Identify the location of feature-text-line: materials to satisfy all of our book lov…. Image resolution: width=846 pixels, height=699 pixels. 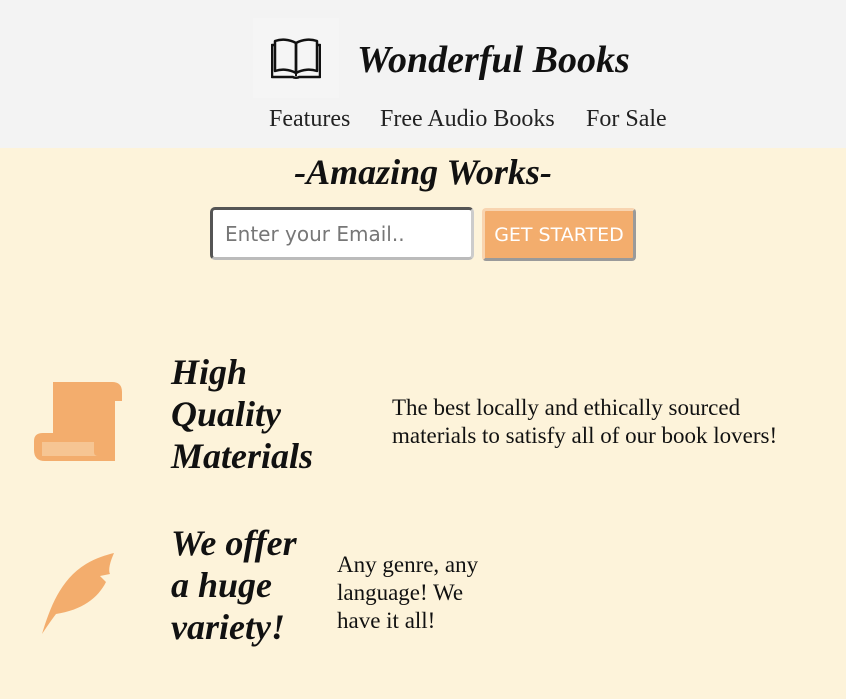
(585, 435).